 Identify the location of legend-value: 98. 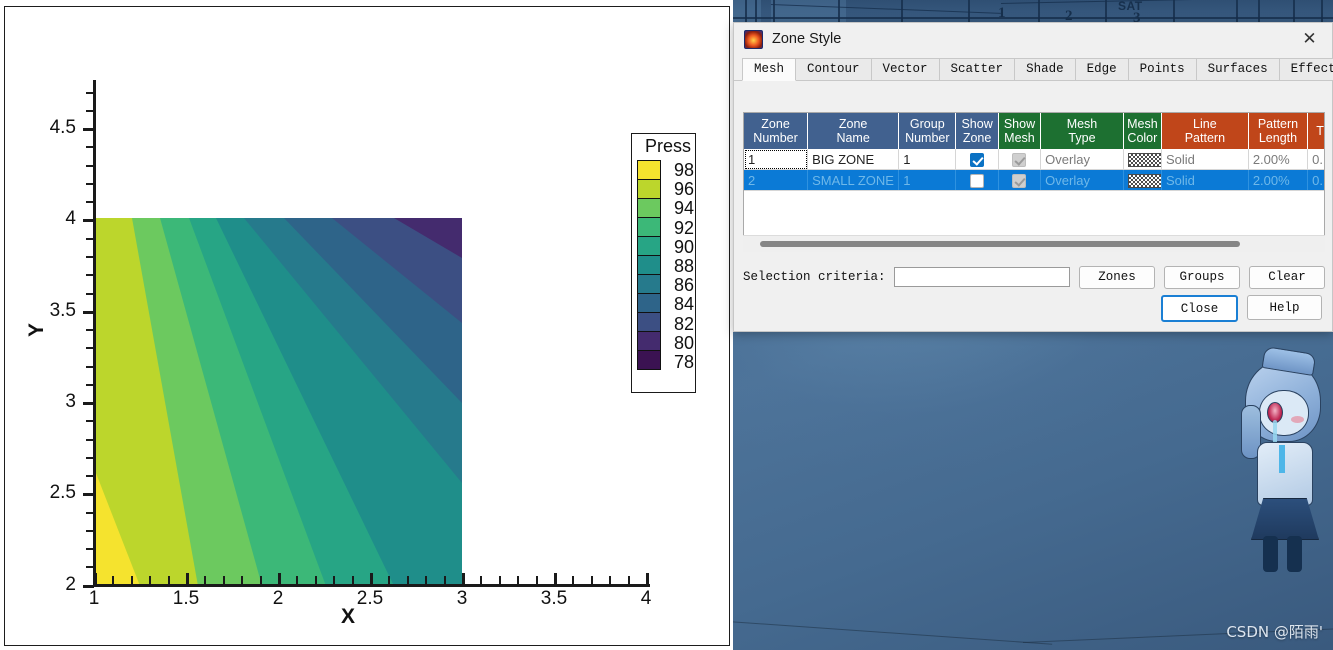
(683, 170).